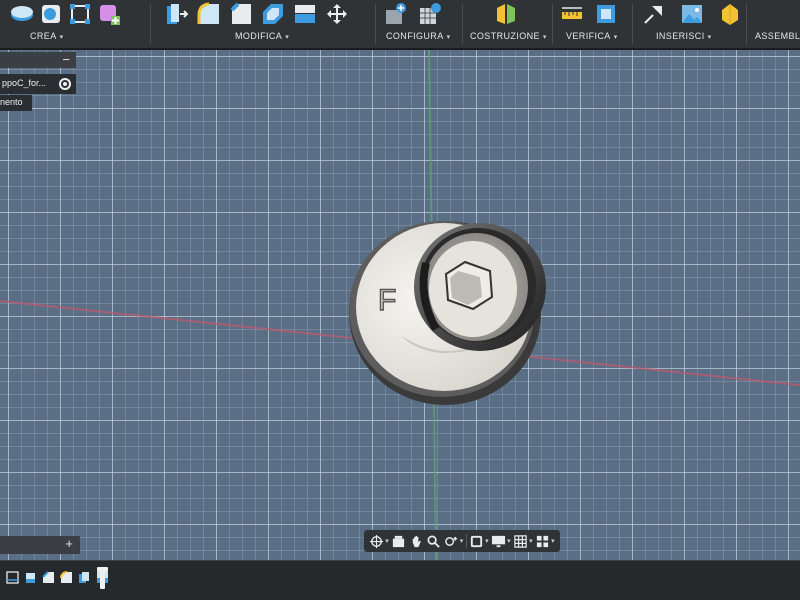 The width and height of the screenshot is (800, 600). I want to click on costruzione-label: COSTRUZIONE ▾, so click(508, 36).